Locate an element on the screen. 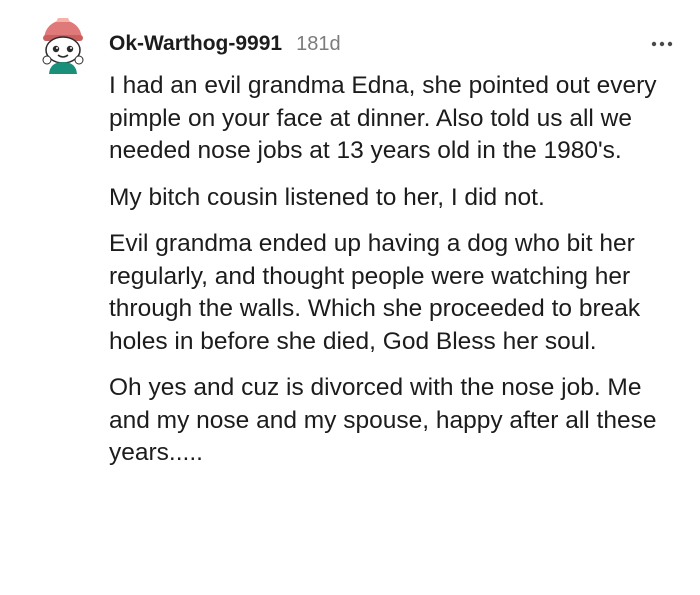  comment-timestamp: 181d is located at coordinates (318, 43).